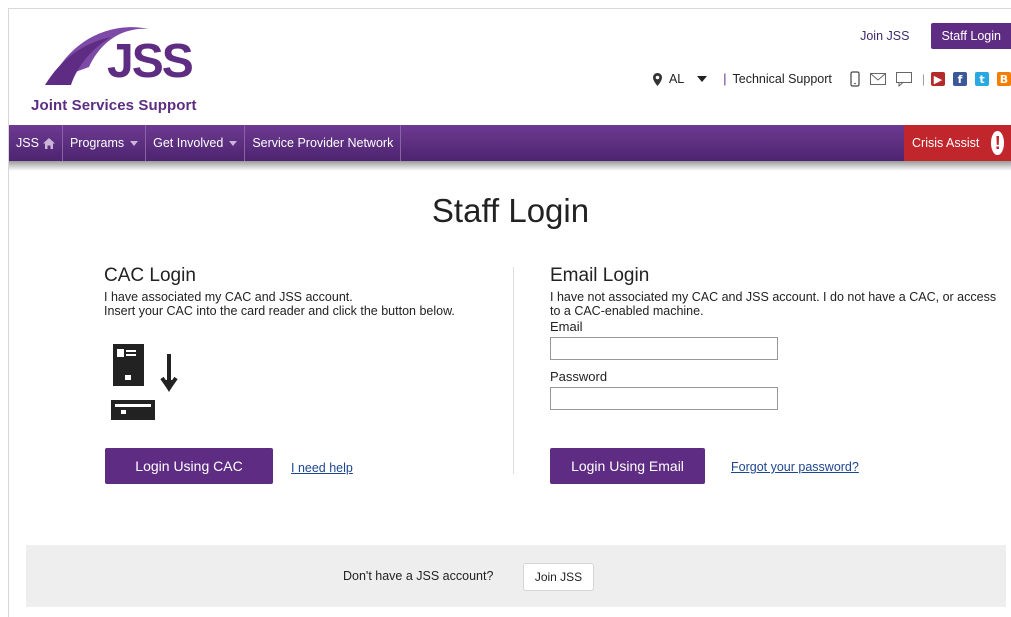  What do you see at coordinates (510, 210) in the screenshot?
I see `page-title: Staff Login` at bounding box center [510, 210].